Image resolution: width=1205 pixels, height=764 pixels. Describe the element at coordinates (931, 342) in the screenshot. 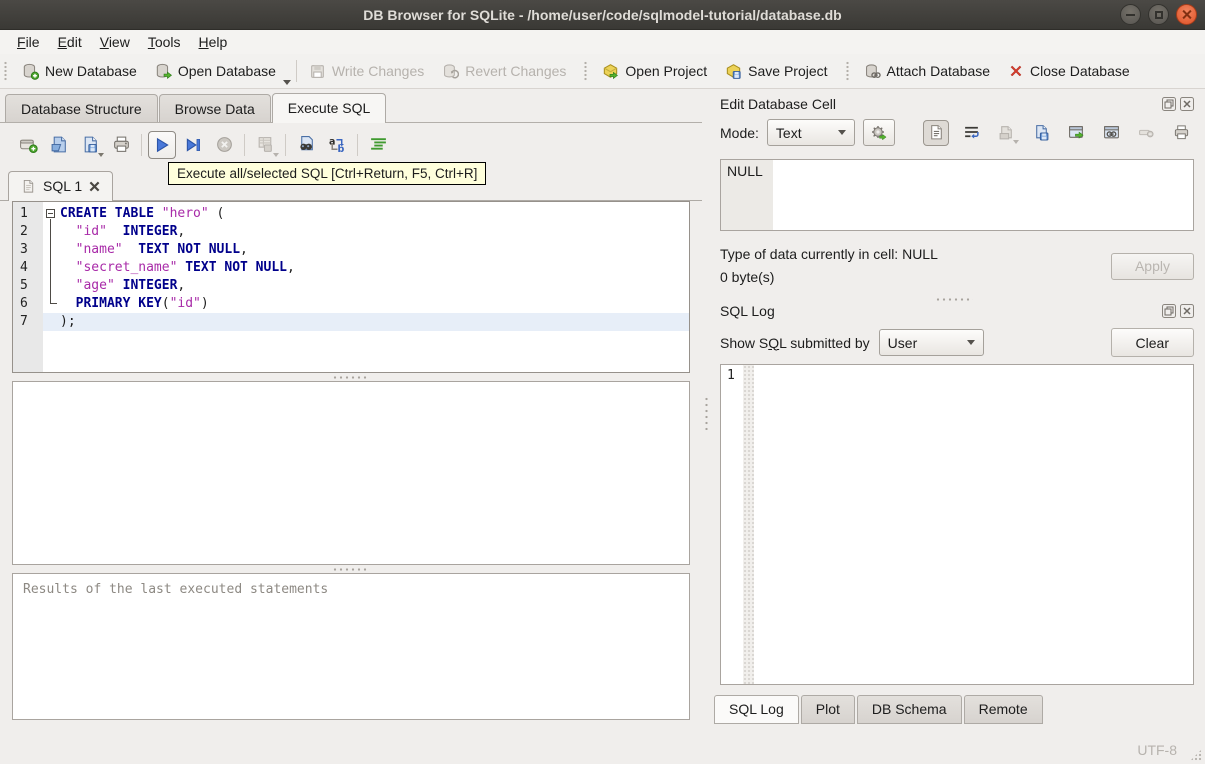

I see `submitted-by-select: User` at that location.